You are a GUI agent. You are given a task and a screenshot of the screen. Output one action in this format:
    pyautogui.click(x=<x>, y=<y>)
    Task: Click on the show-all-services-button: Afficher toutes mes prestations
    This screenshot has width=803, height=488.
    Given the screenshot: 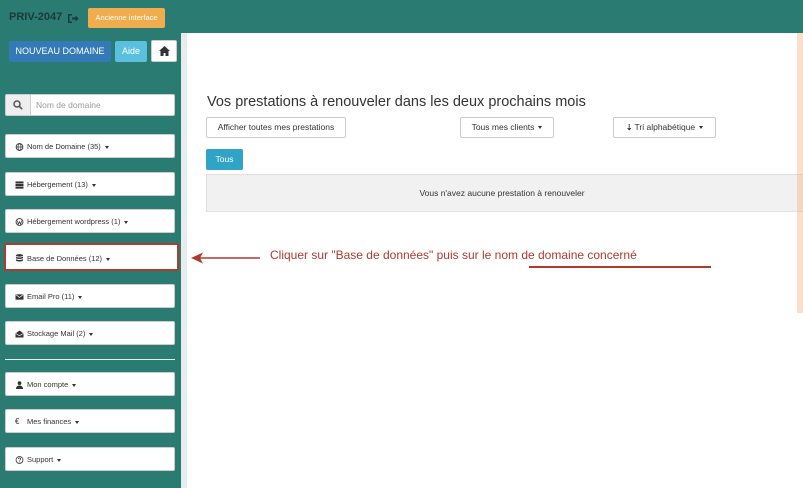 What is the action you would take?
    pyautogui.click(x=276, y=127)
    